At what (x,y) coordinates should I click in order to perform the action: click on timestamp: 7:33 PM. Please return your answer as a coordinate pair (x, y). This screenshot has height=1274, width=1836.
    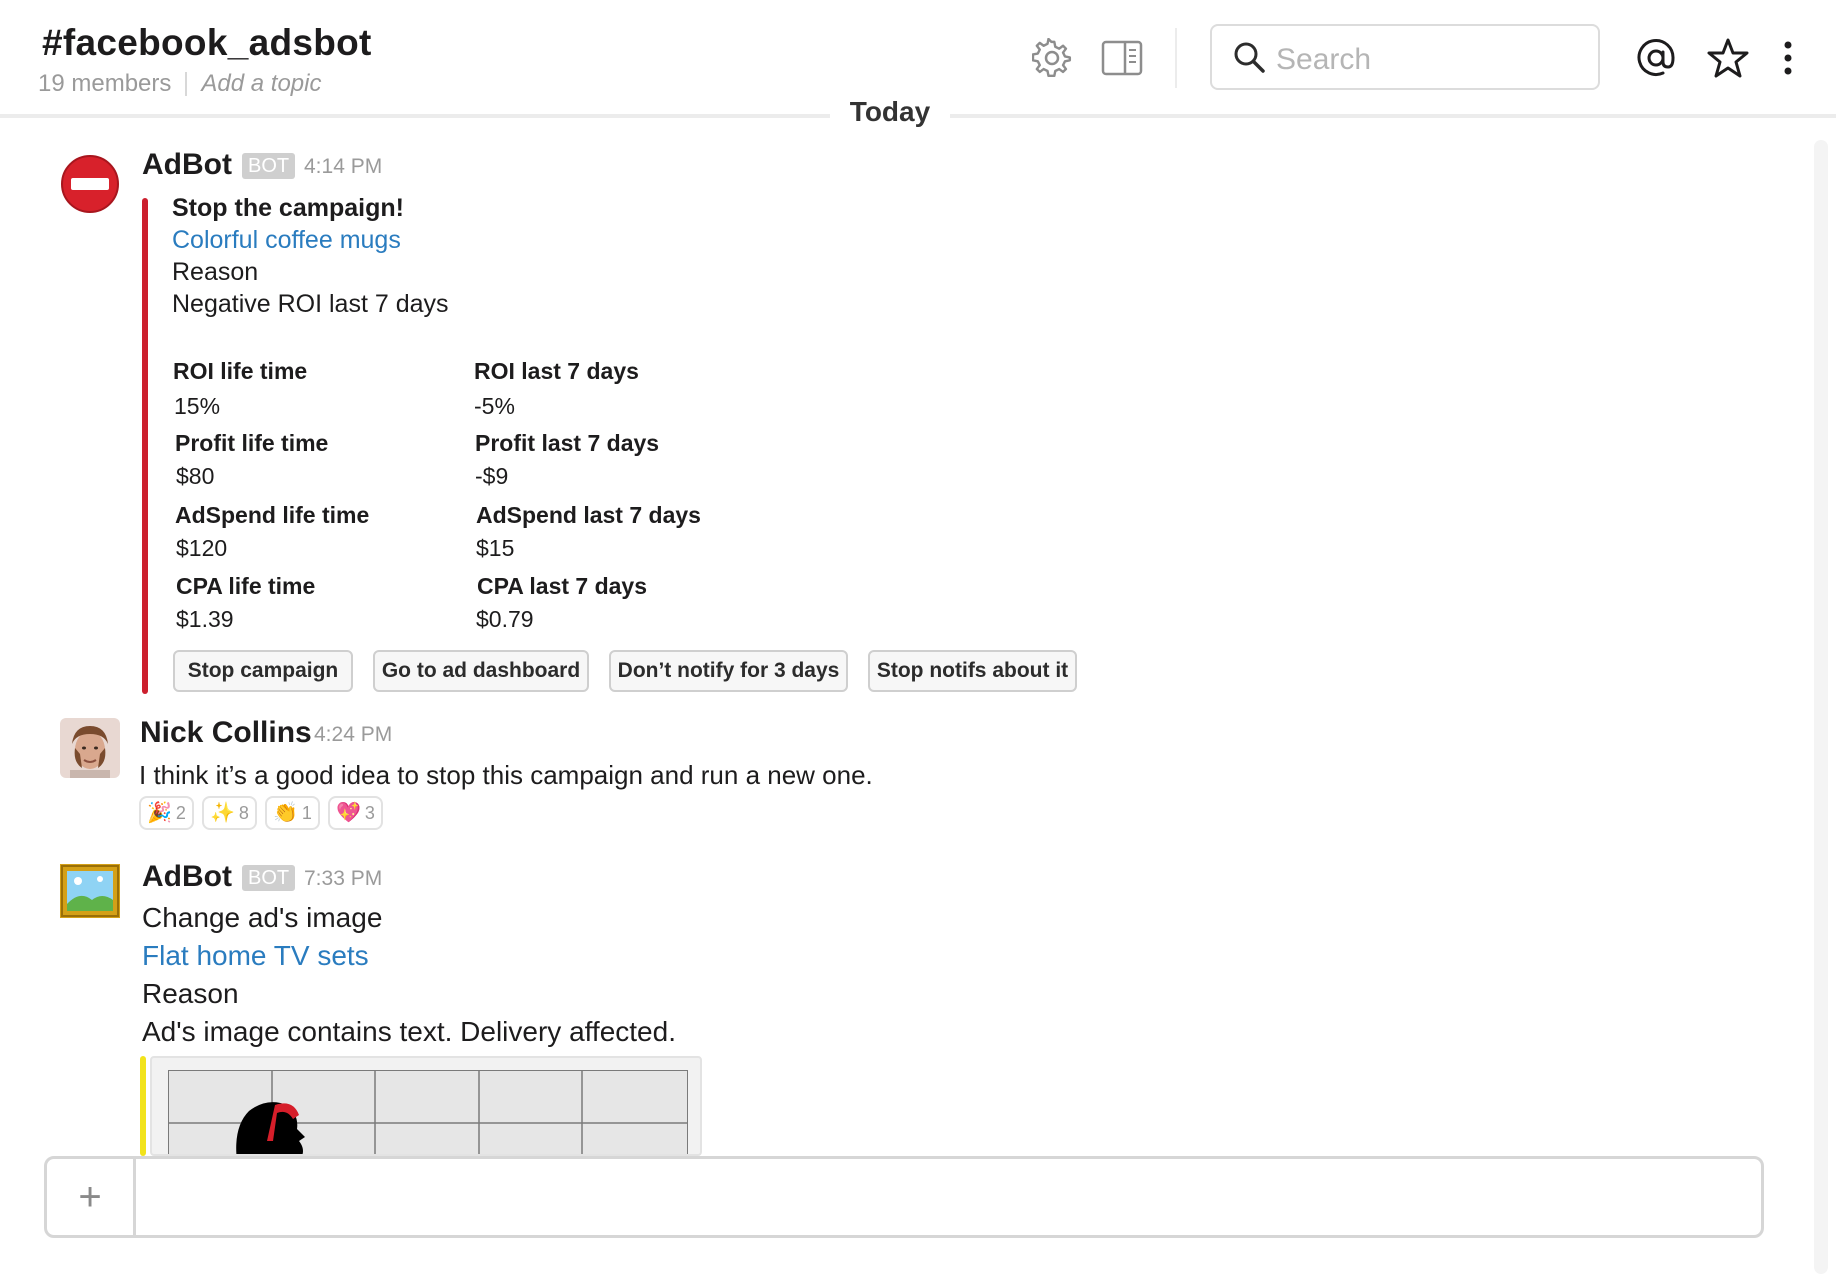
    Looking at the image, I should click on (343, 879).